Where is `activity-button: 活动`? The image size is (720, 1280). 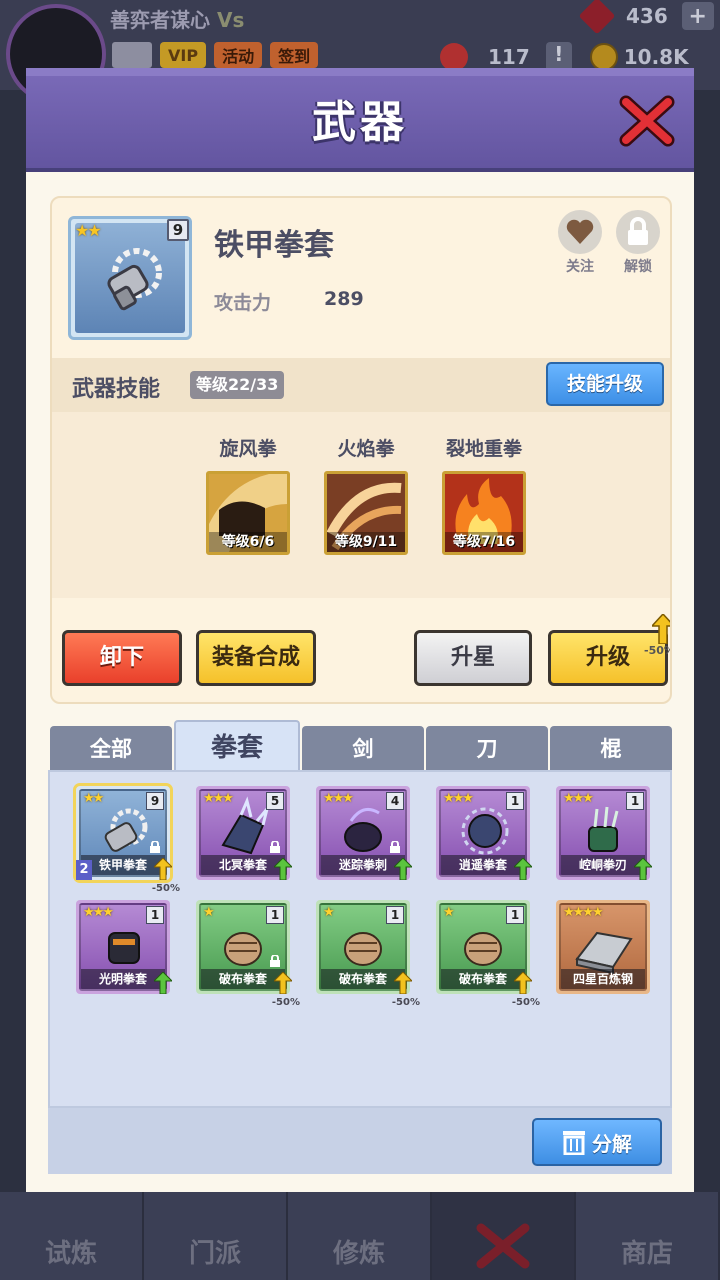 activity-button: 活动 is located at coordinates (238, 55).